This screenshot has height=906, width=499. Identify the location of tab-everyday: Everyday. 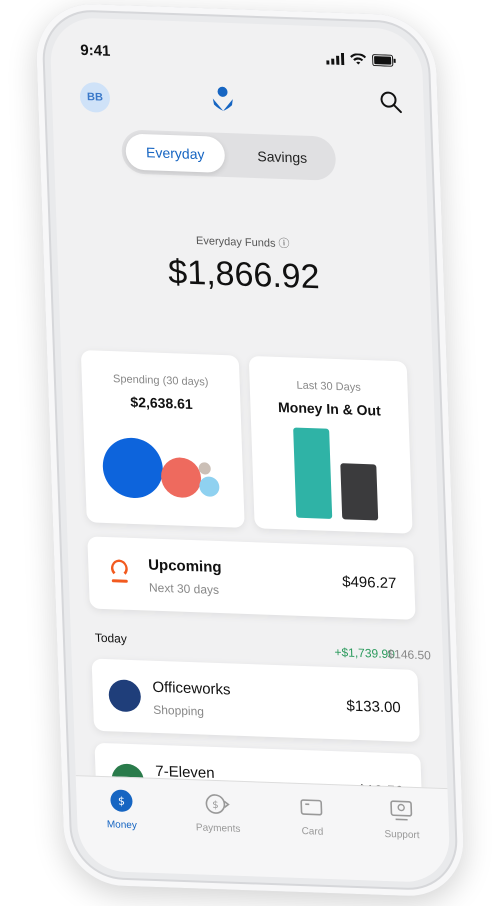
(175, 153).